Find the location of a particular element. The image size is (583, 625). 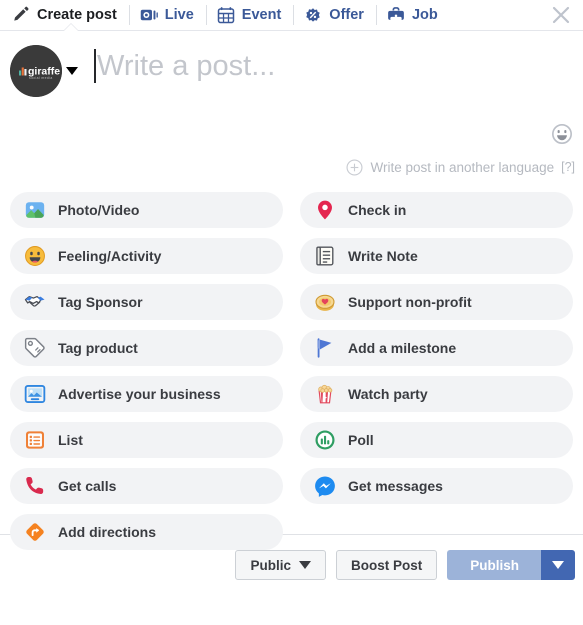

close-icon is located at coordinates (561, 15).